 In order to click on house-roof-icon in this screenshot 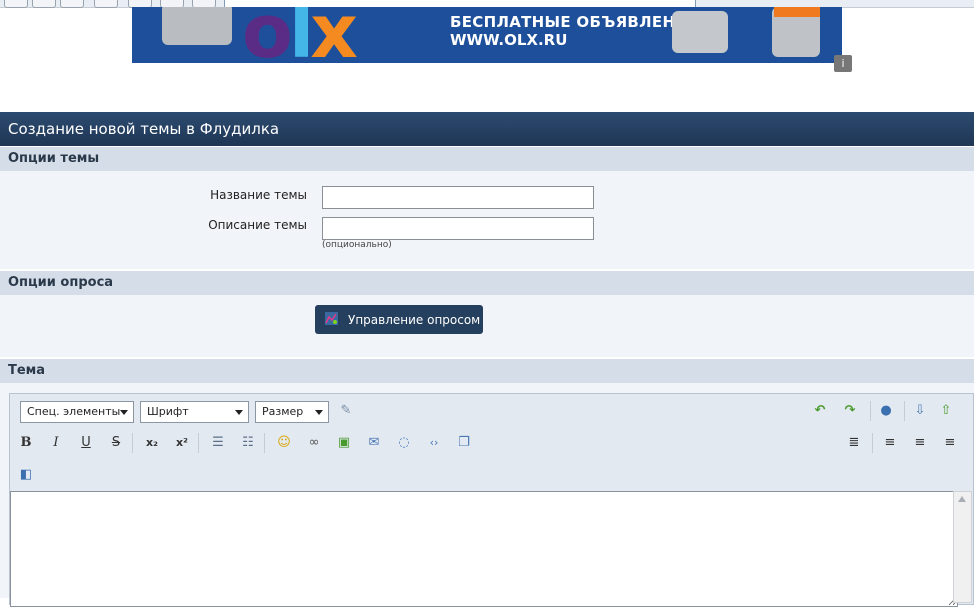, I will do `click(797, 12)`.